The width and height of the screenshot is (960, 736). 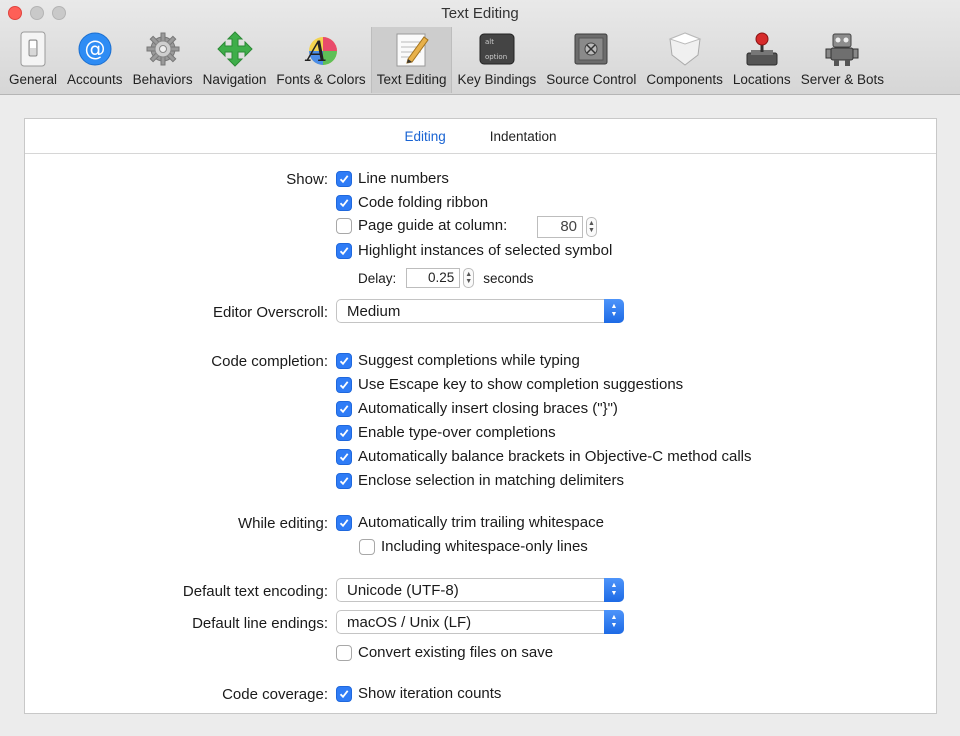 I want to click on escape-key-checkbox, so click(x=344, y=384).